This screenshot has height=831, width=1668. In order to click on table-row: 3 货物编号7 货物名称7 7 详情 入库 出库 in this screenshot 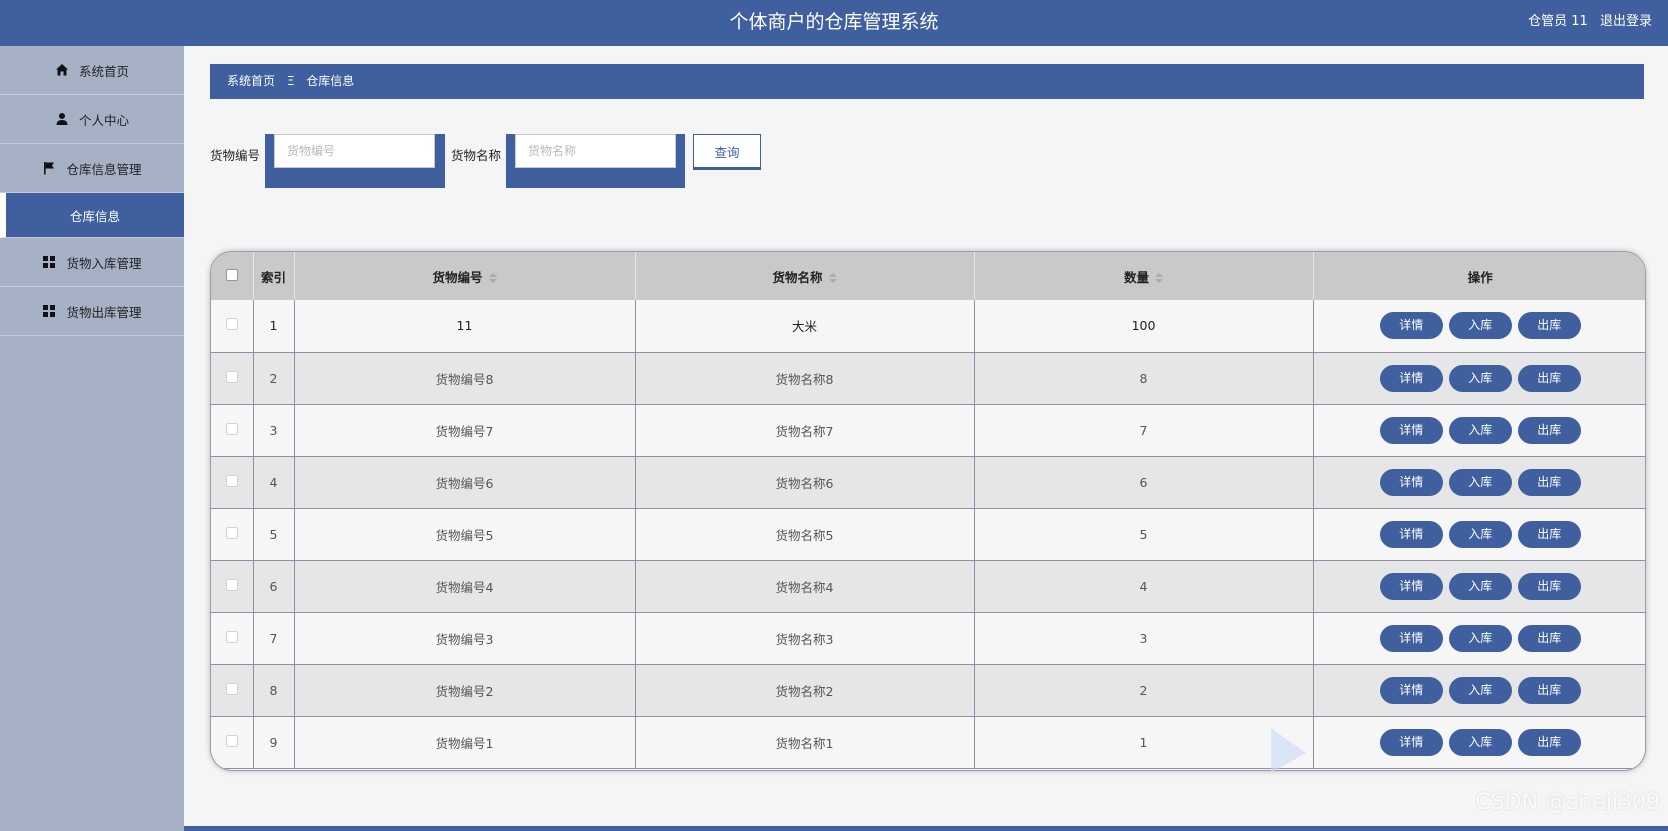, I will do `click(928, 430)`.